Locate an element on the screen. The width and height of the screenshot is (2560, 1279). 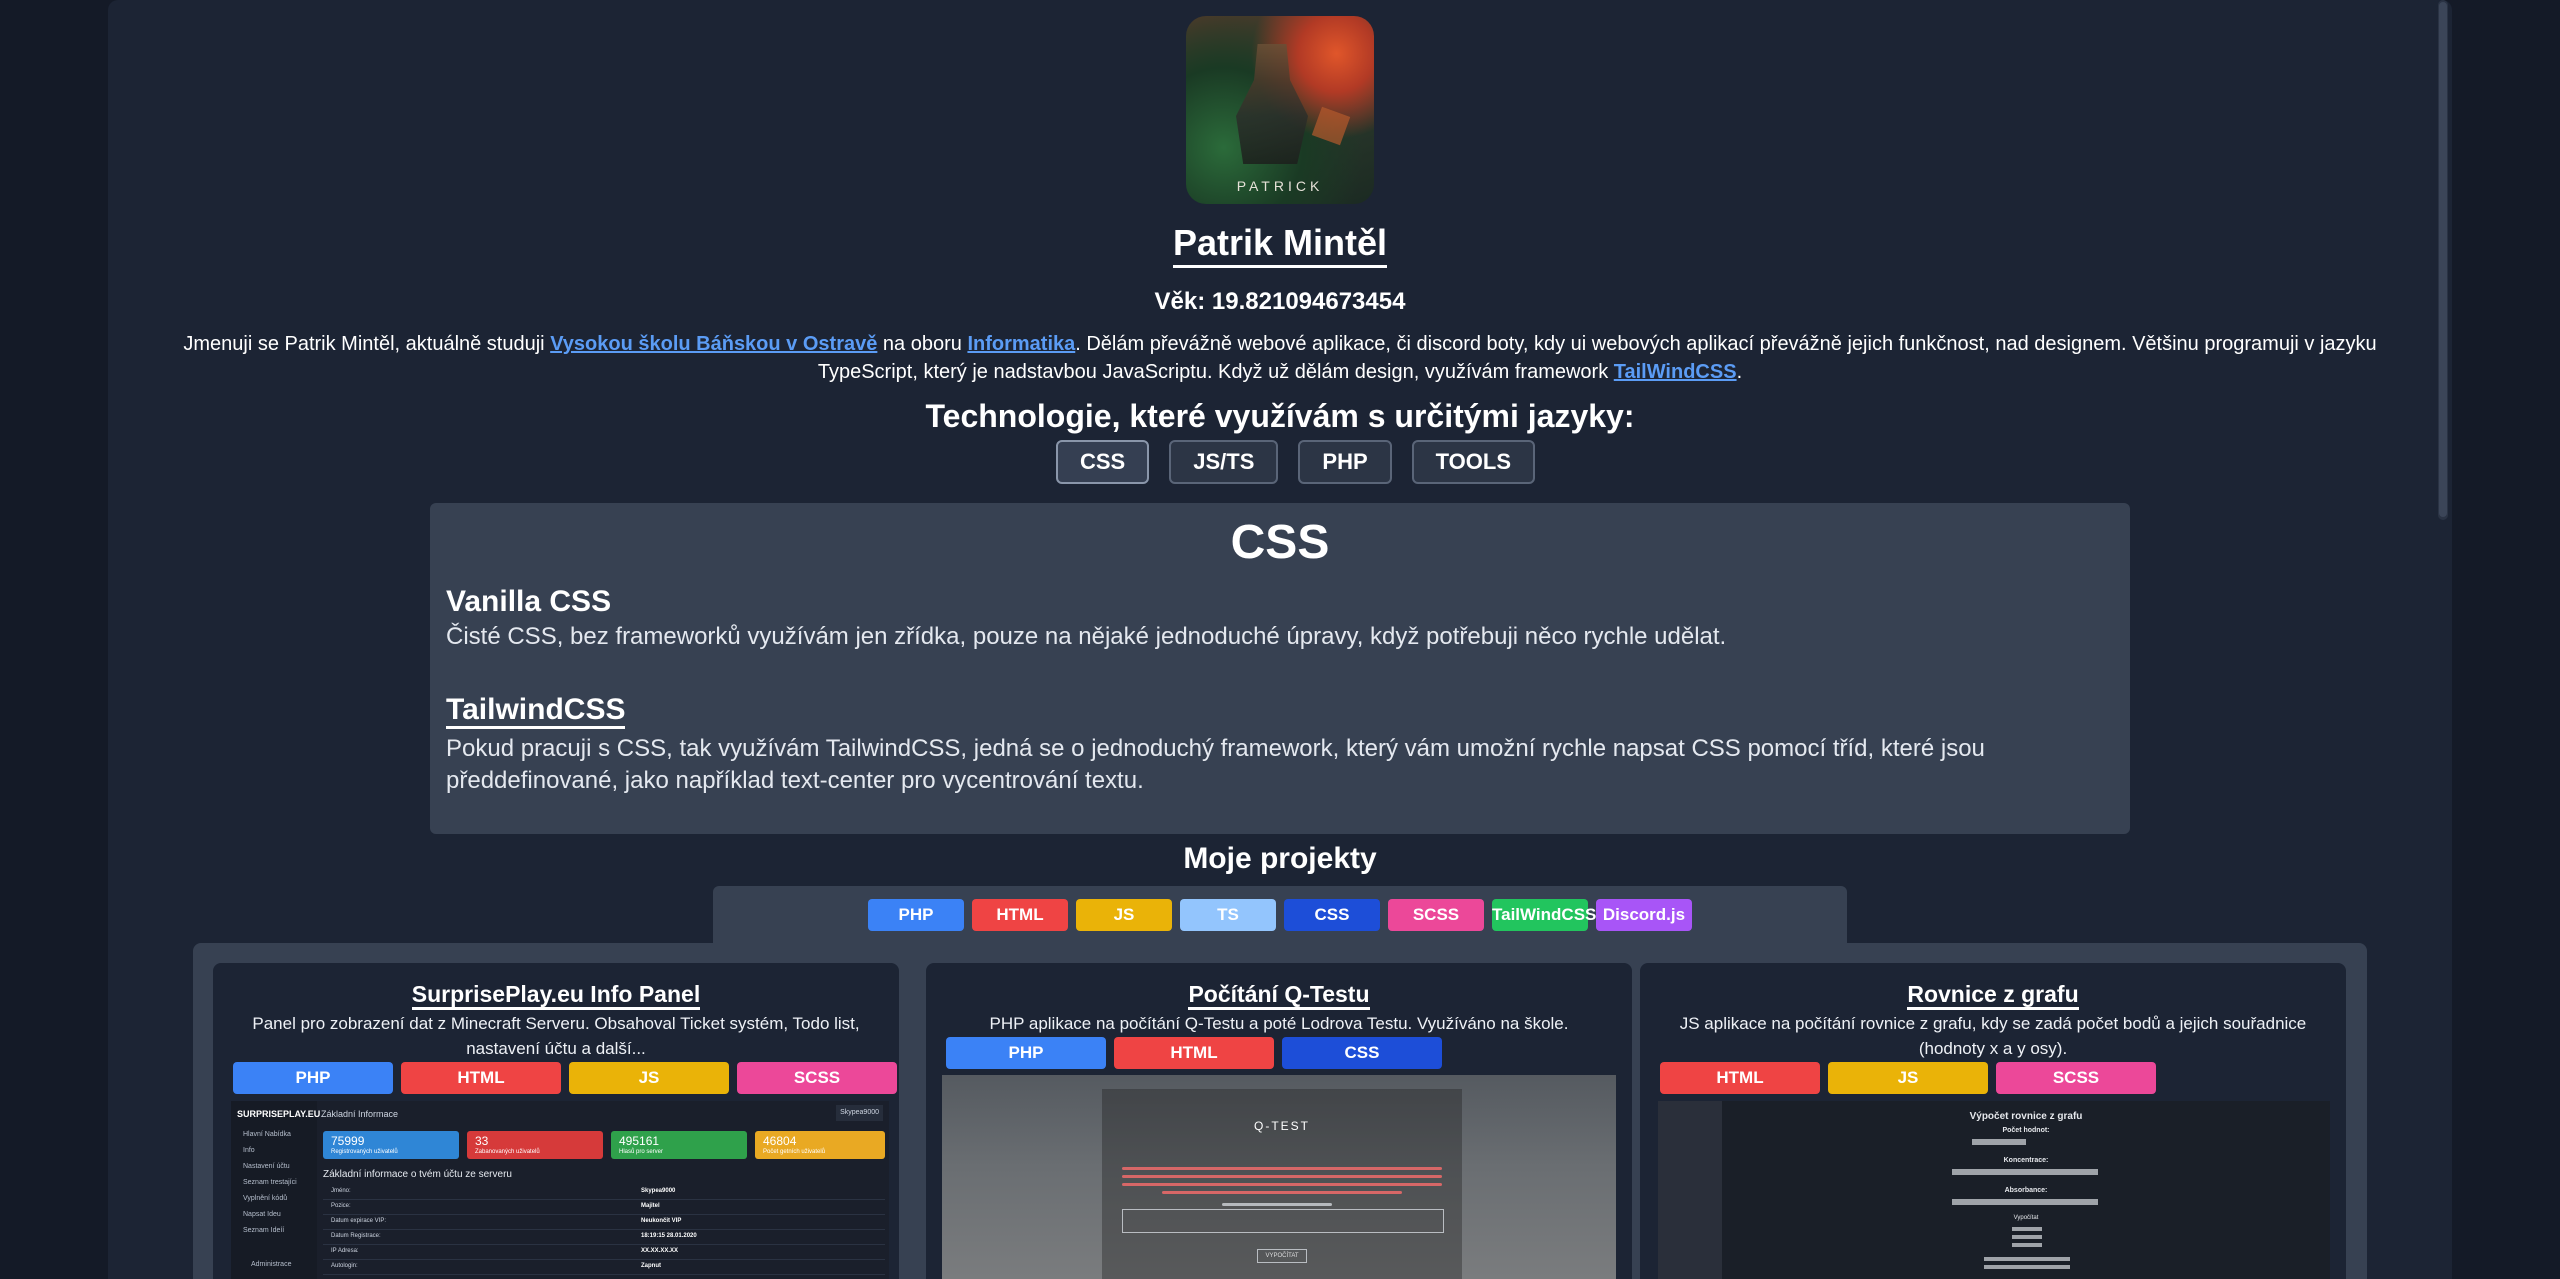
filter-ts: TS is located at coordinates (1228, 915).